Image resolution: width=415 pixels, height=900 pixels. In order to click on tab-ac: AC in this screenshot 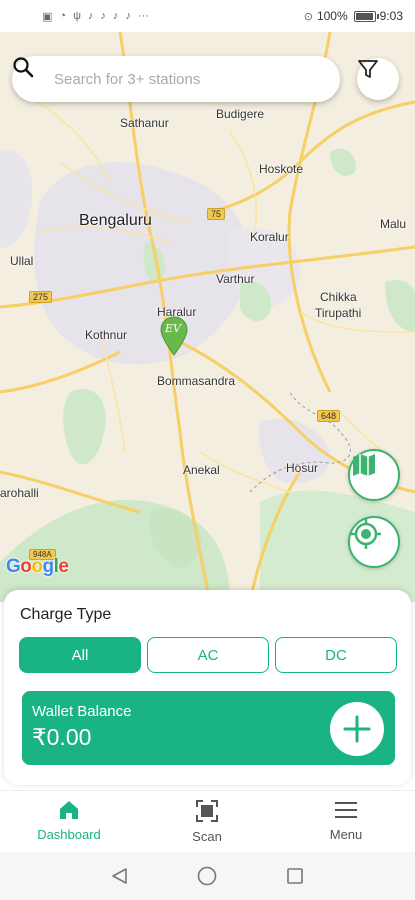, I will do `click(208, 655)`.